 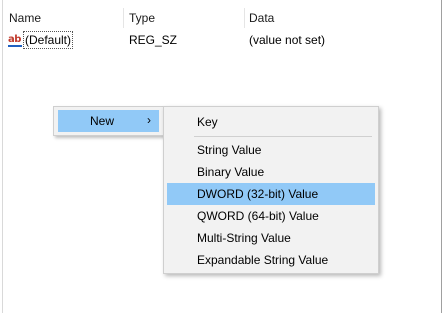 I want to click on submenu-item-binary-value: Binary Value, so click(x=271, y=172).